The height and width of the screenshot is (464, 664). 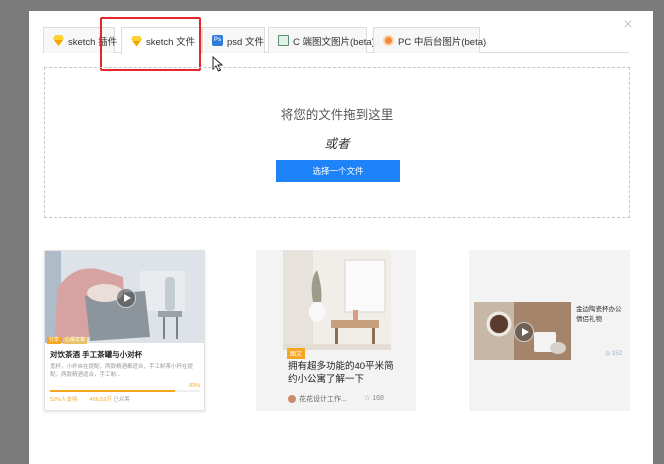 I want to click on likes-count: ☆ 168, so click(x=374, y=398).